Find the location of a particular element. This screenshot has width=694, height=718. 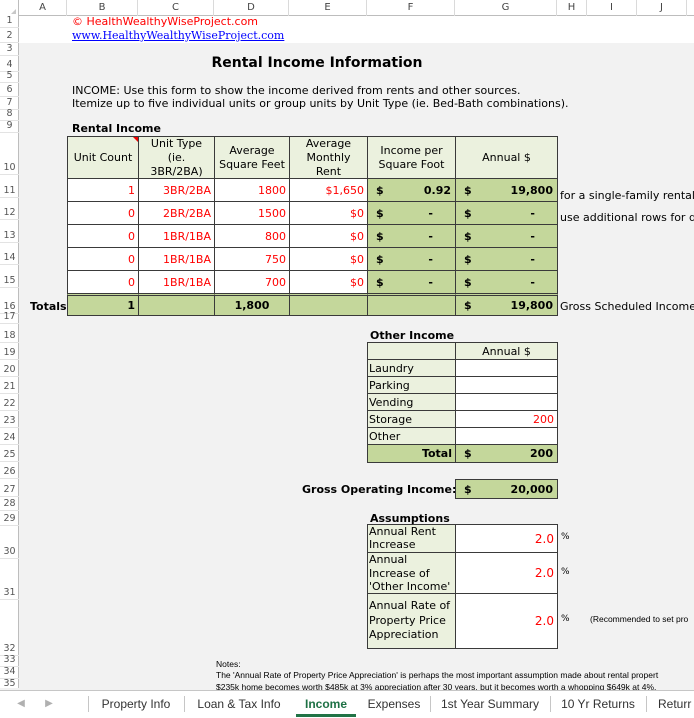

sheet-tab-expenses: Expenses is located at coordinates (394, 704).